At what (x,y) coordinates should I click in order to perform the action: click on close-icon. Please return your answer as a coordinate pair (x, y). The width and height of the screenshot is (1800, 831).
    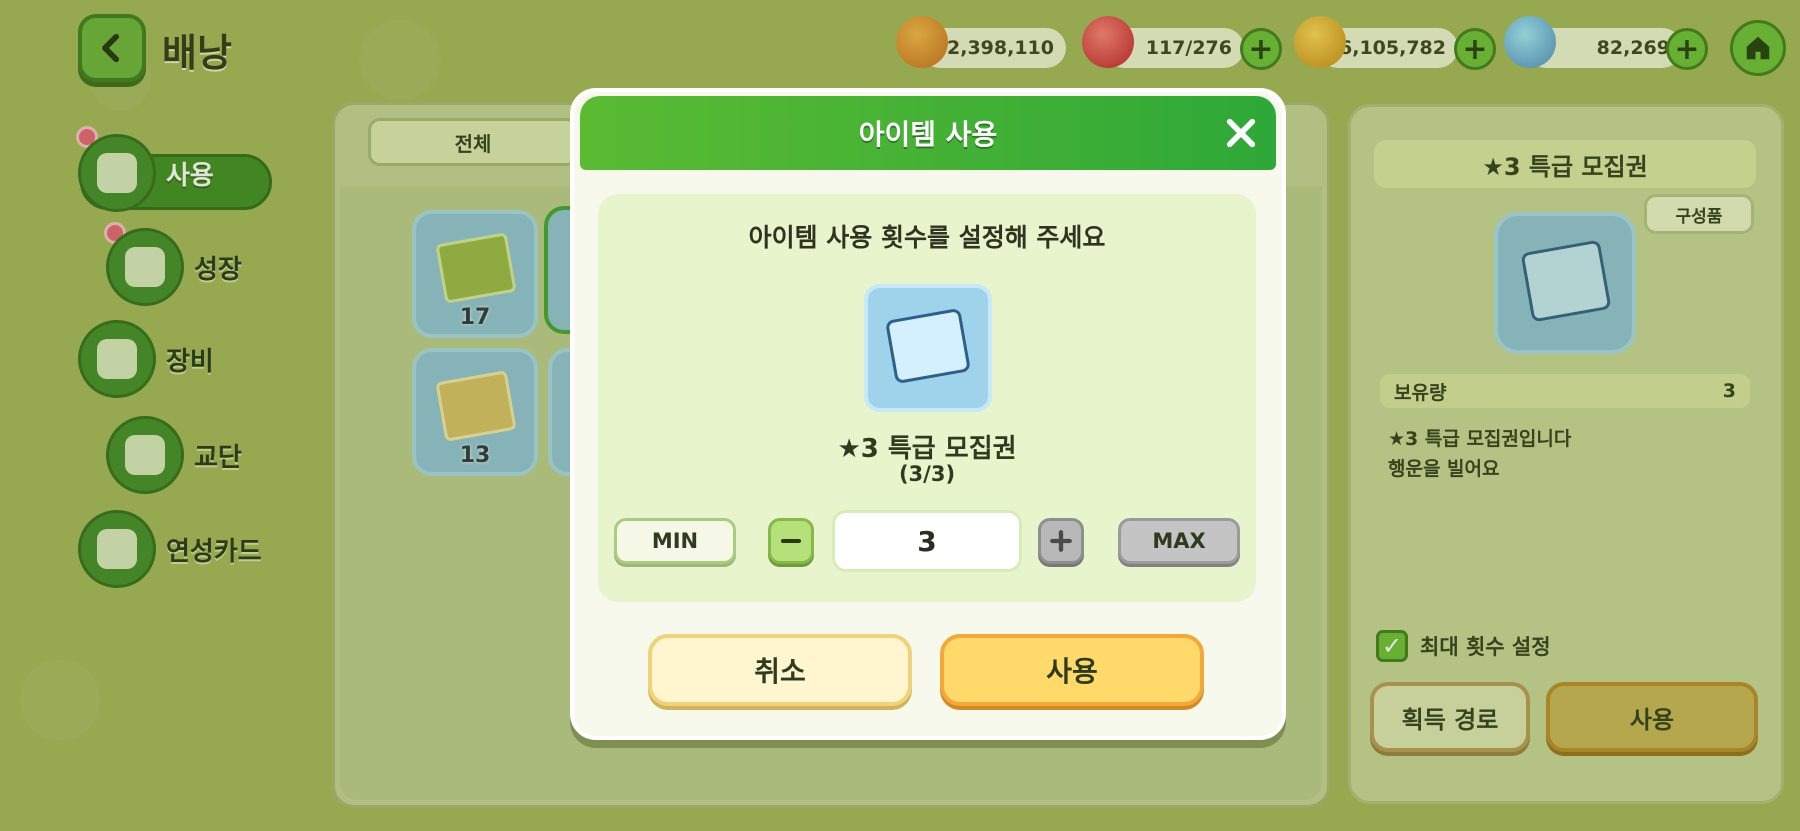
    Looking at the image, I should click on (1241, 133).